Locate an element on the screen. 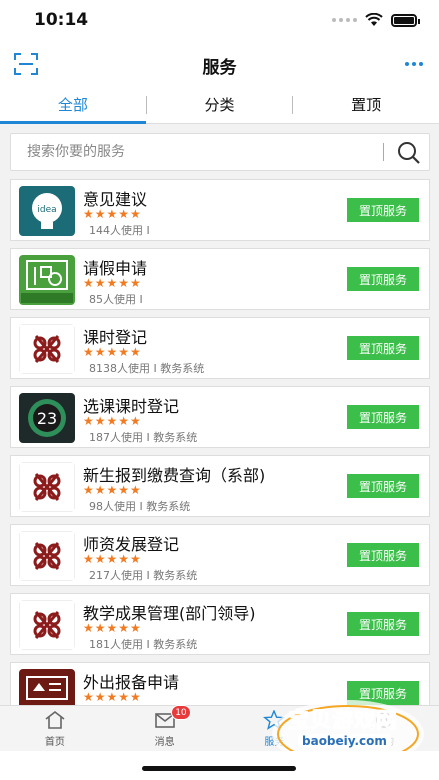 The height and width of the screenshot is (780, 439). bottom-tab-label: 消息 is located at coordinates (164, 742).